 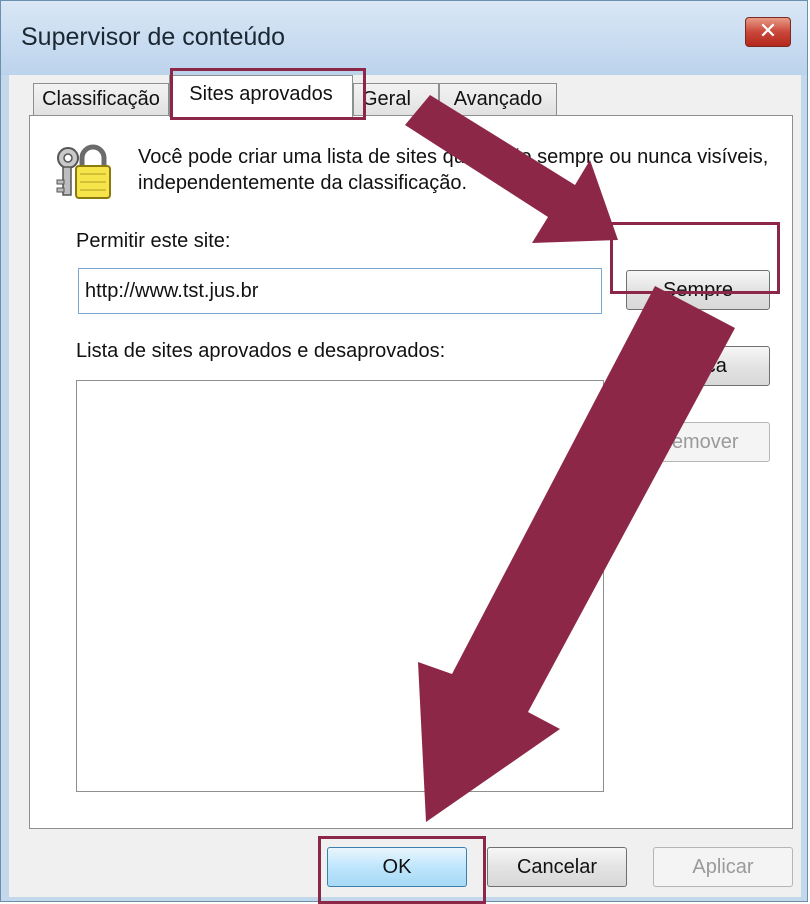 What do you see at coordinates (153, 241) in the screenshot?
I see `allow-site-label: Permitir este site:` at bounding box center [153, 241].